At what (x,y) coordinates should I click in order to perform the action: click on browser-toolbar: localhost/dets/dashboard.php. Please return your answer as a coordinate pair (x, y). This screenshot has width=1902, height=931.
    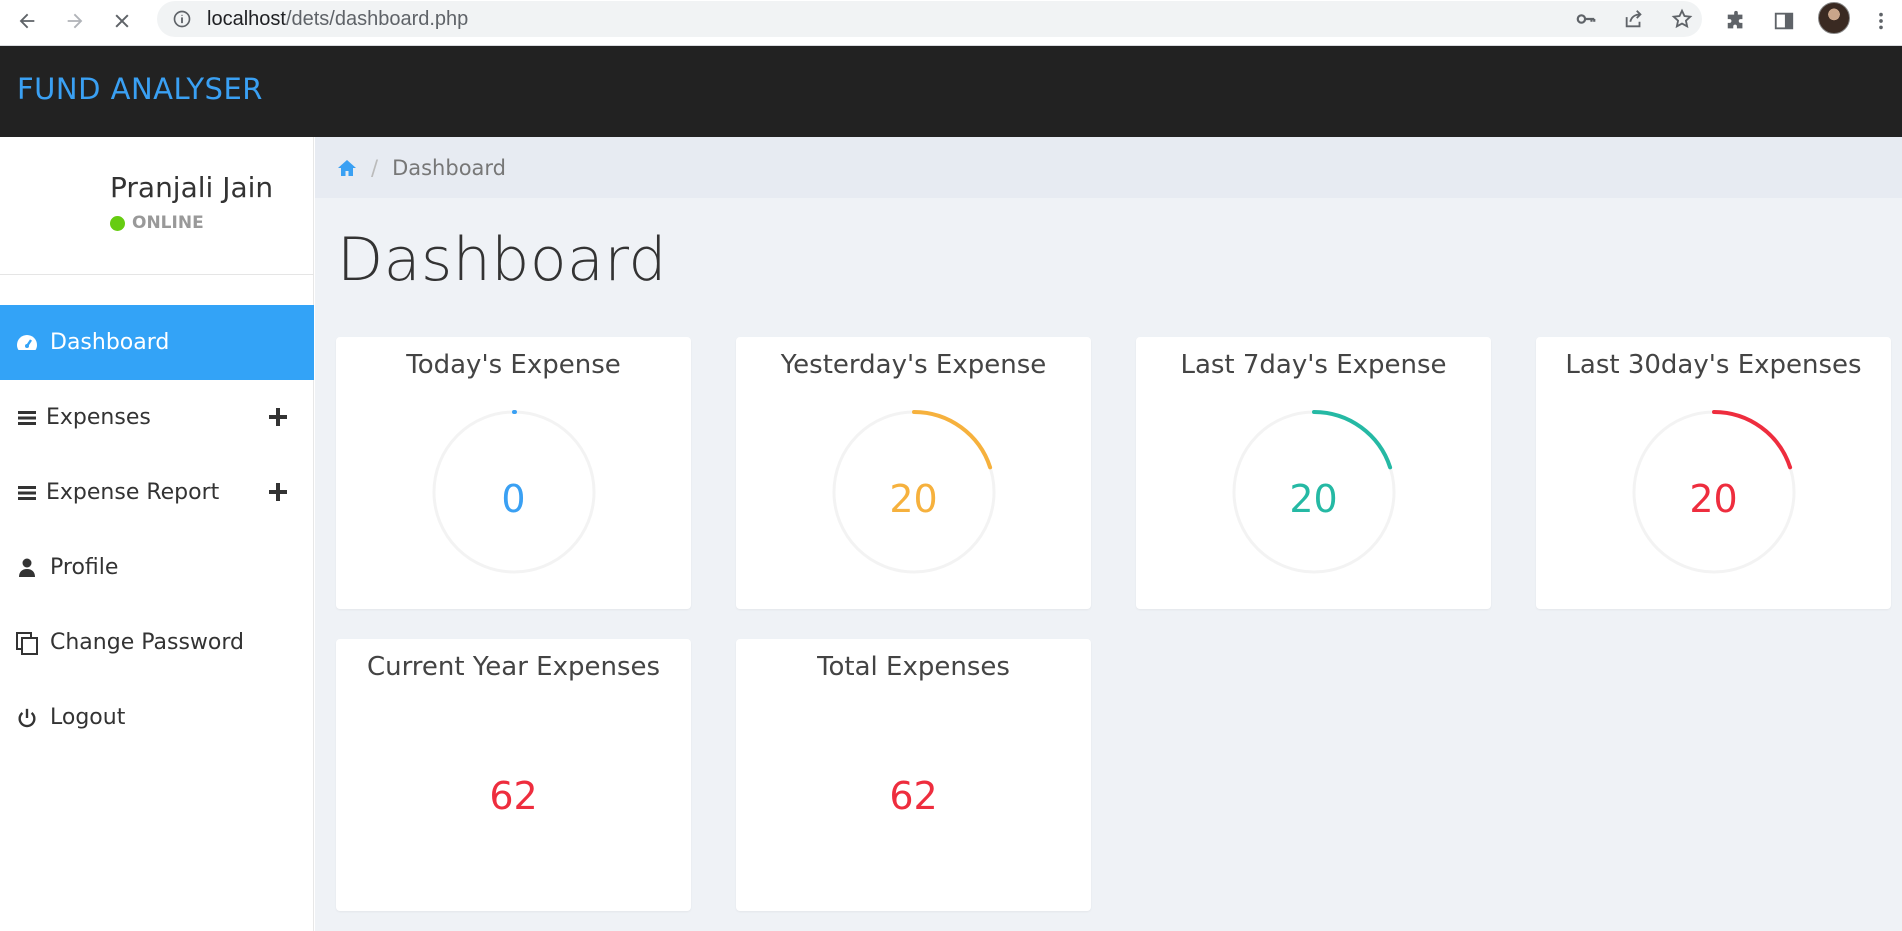
    Looking at the image, I should click on (951, 23).